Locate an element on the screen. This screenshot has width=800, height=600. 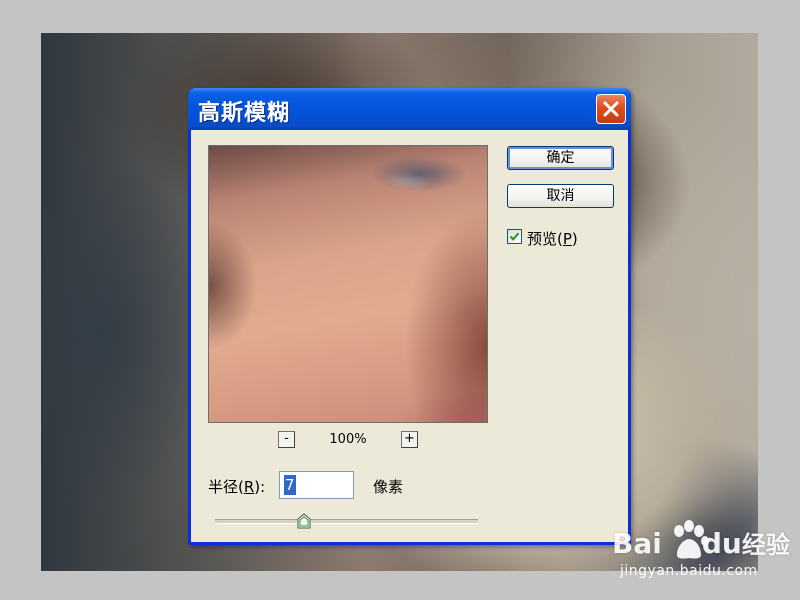
radius-control: 半径(R): 7 像素 is located at coordinates (358, 485).